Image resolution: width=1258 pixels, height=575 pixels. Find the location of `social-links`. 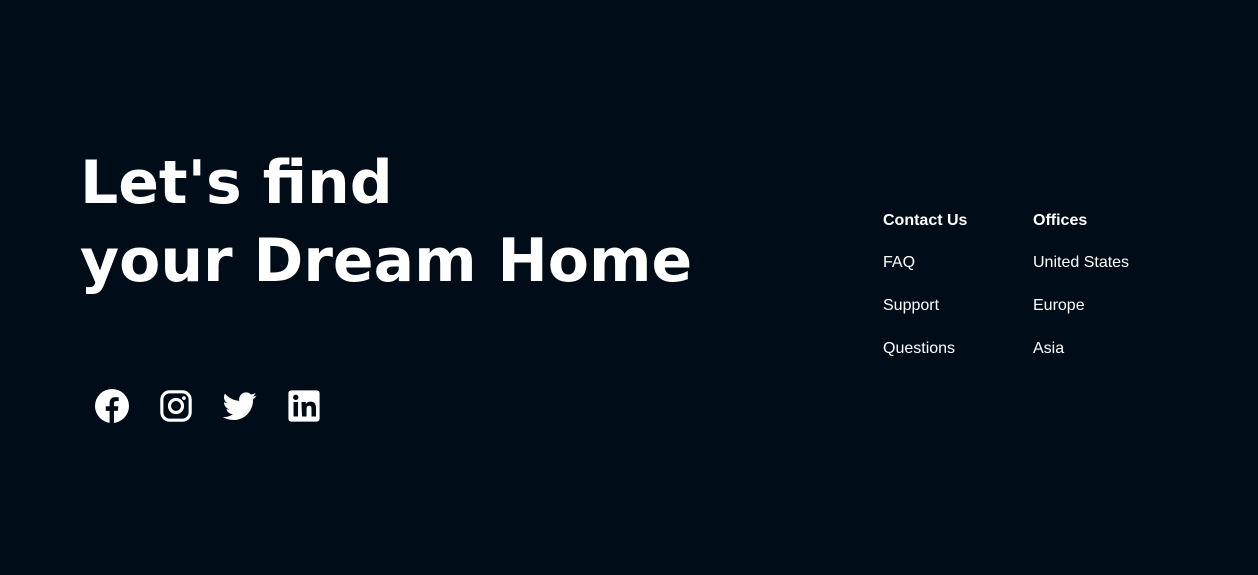

social-links is located at coordinates (223, 406).